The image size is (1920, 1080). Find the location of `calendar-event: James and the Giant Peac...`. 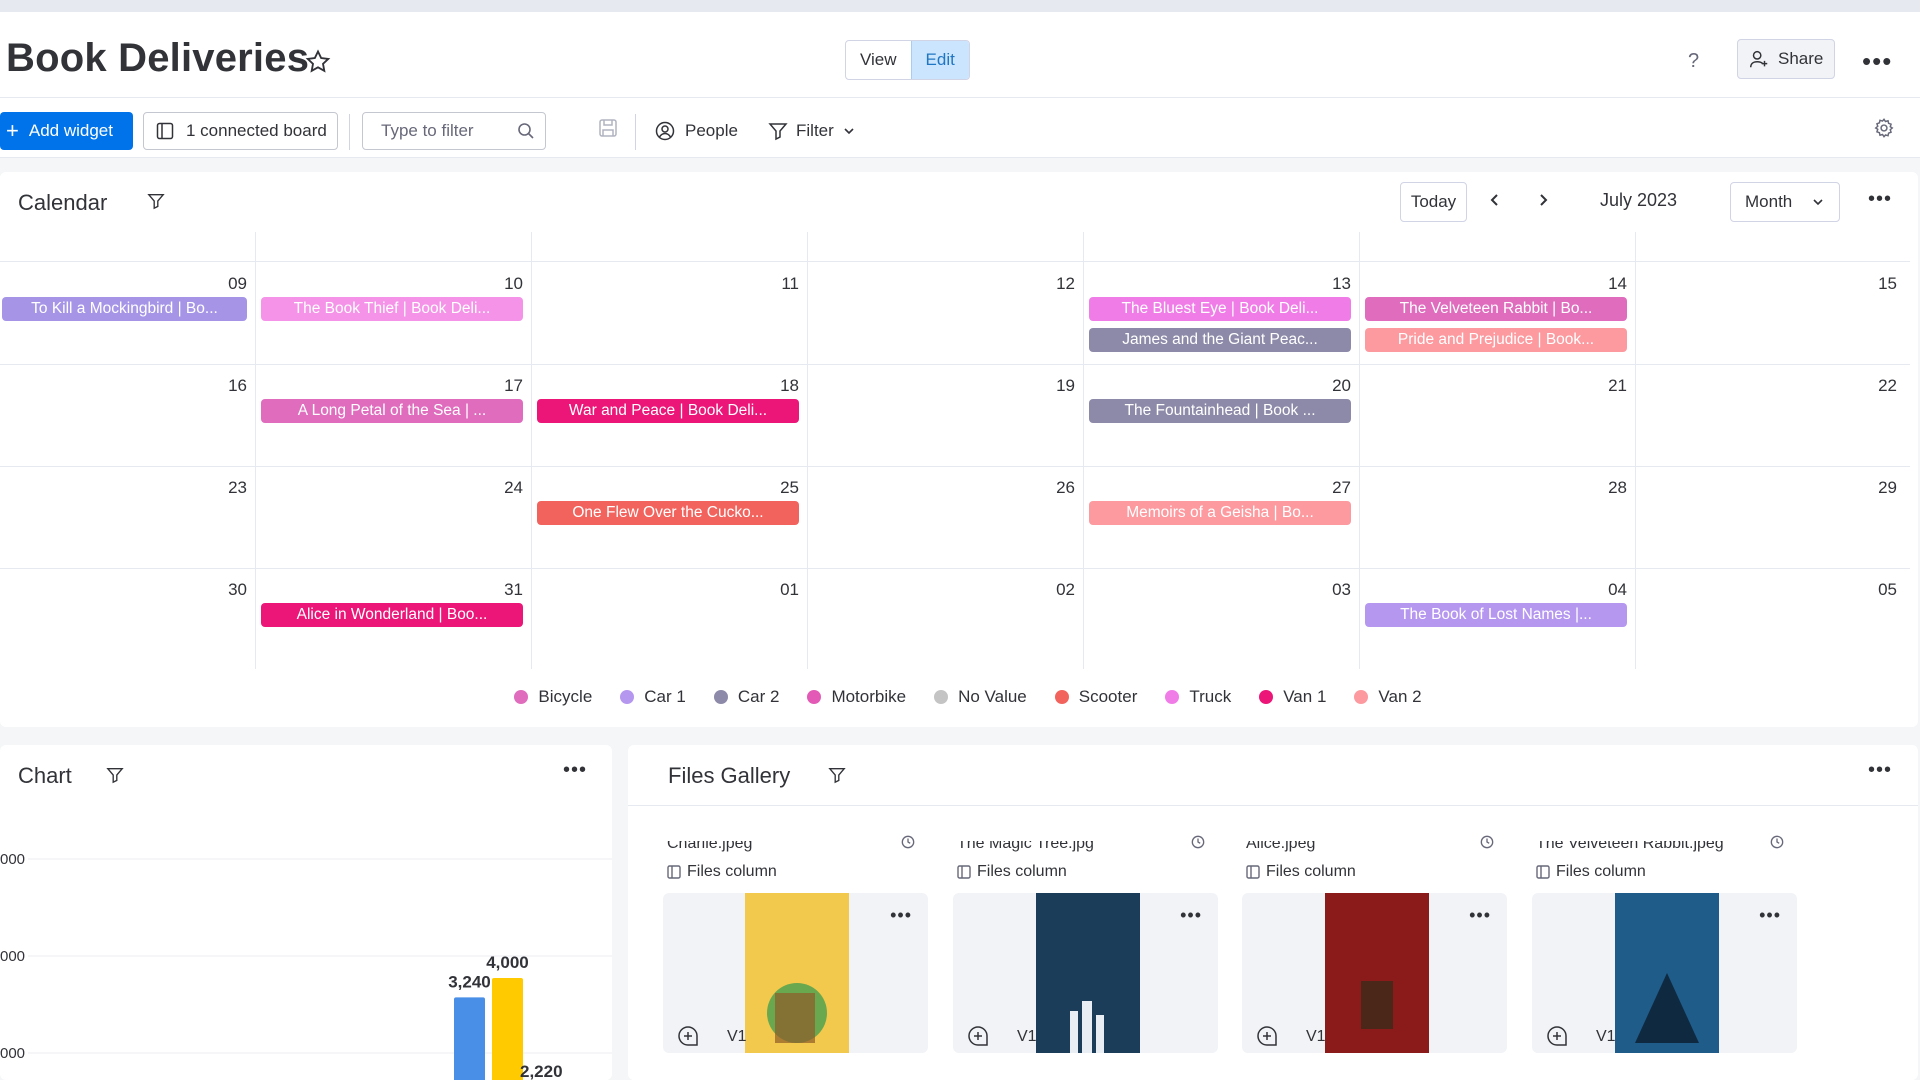

calendar-event: James and the Giant Peac... is located at coordinates (1220, 340).